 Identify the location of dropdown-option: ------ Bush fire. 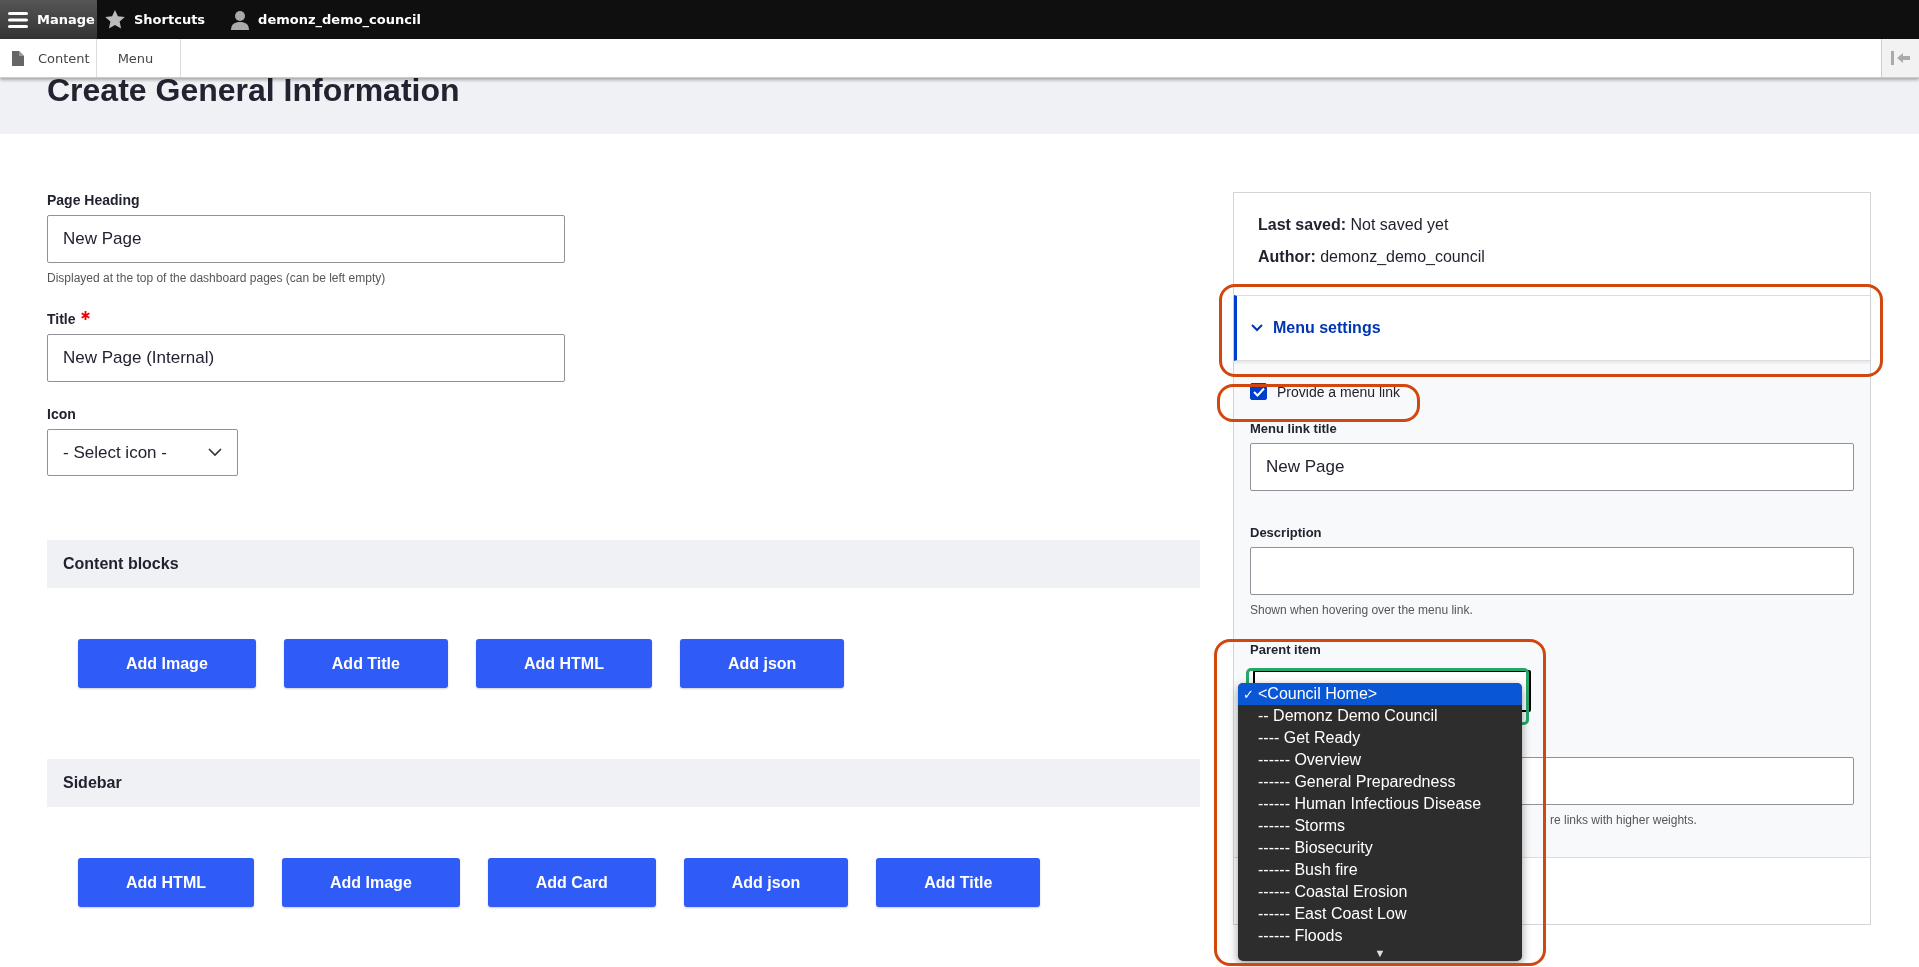
(1380, 870).